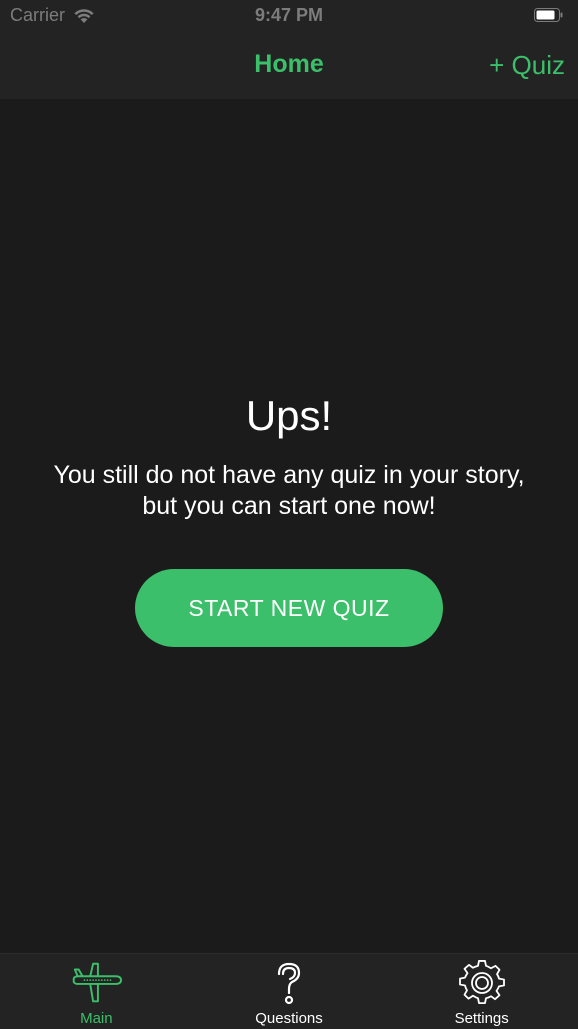 The image size is (578, 1029). I want to click on tab-bar: Main Questions Settings, so click(289, 991).